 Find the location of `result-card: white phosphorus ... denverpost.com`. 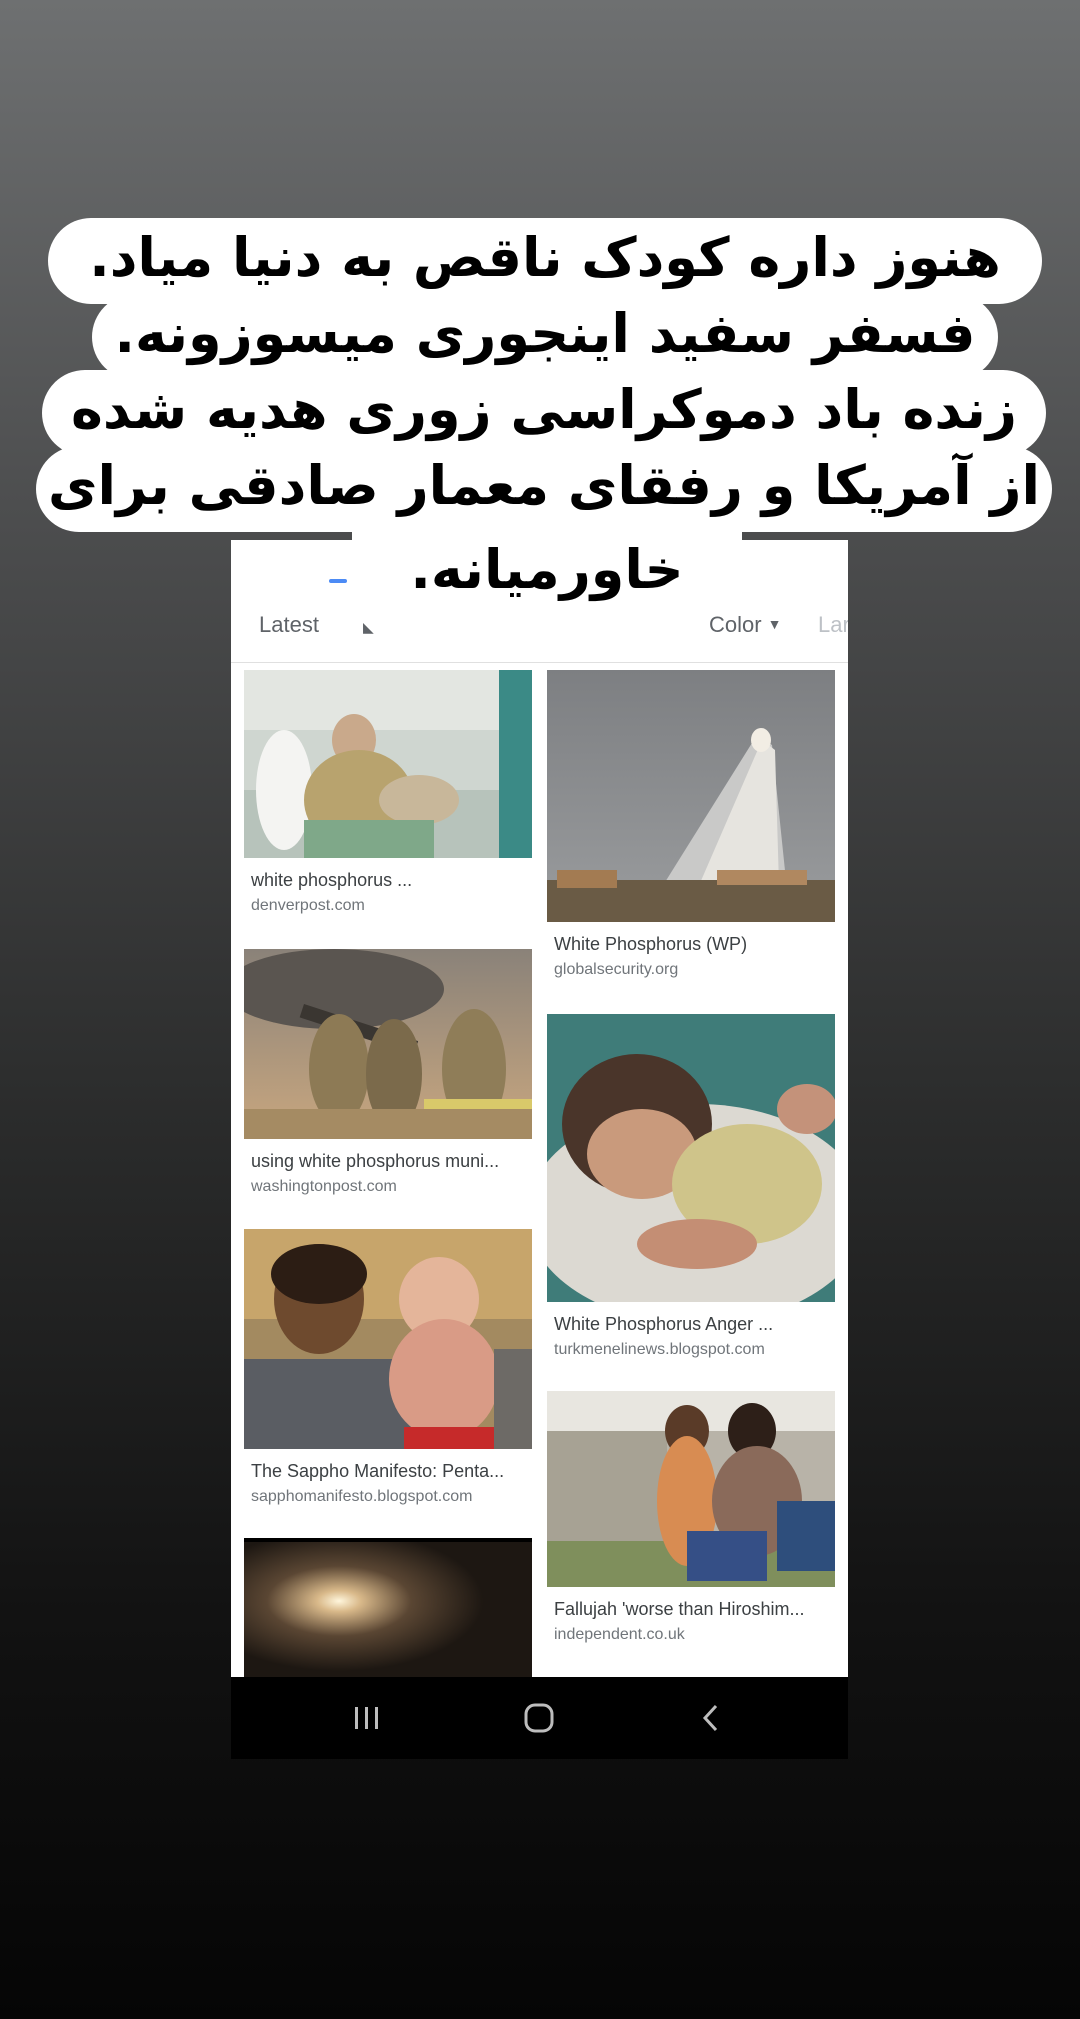

result-card: white phosphorus ... denverpost.com is located at coordinates (388, 800).